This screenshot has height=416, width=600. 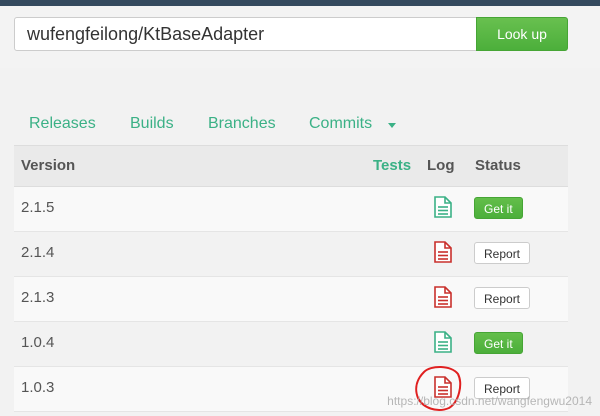 What do you see at coordinates (291, 299) in the screenshot?
I see `table-row: 2.1.3 Report` at bounding box center [291, 299].